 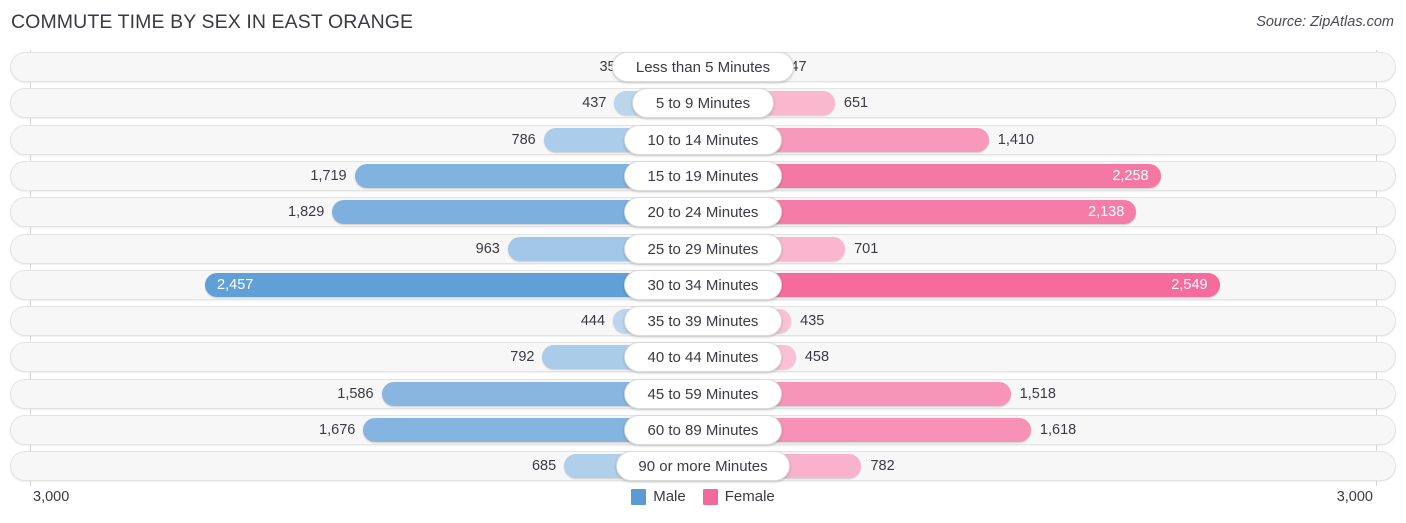 I want to click on category-label: 25 to 29 Minutes, so click(x=703, y=248).